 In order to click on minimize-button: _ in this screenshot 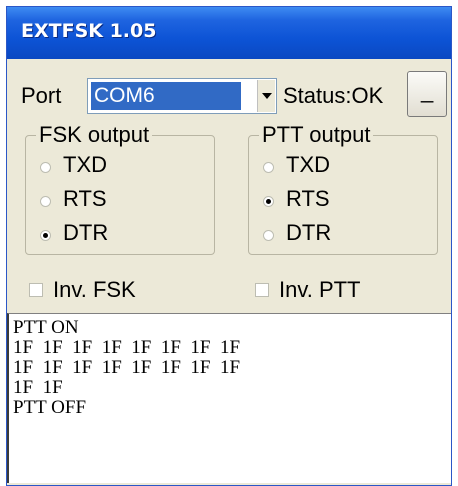, I will do `click(427, 94)`.